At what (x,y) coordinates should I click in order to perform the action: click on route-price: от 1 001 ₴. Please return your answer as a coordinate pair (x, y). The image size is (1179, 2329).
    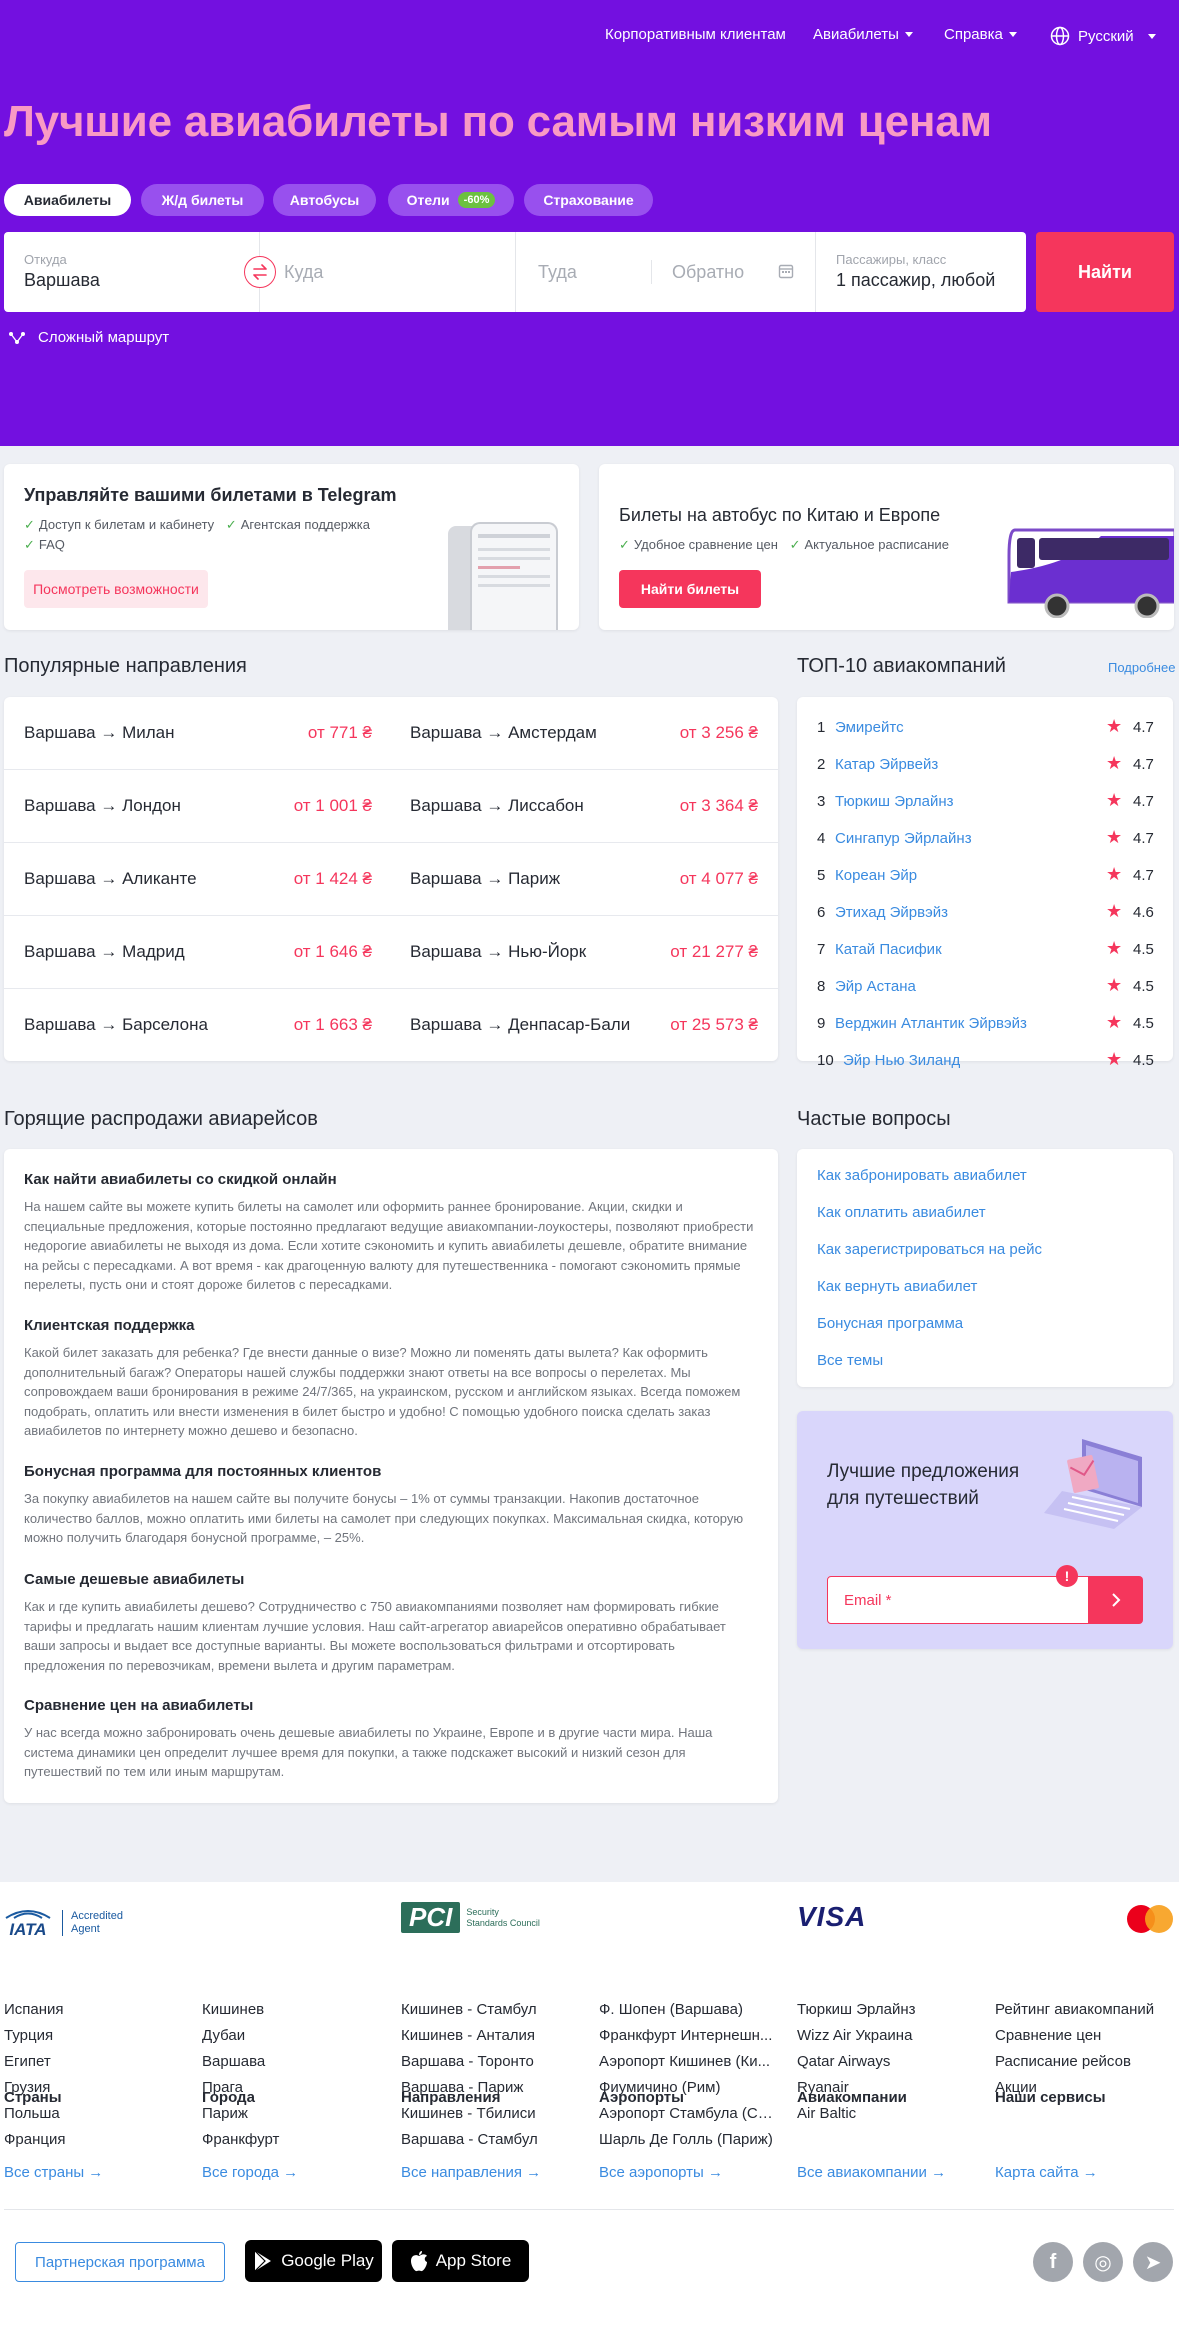
    Looking at the image, I should click on (333, 806).